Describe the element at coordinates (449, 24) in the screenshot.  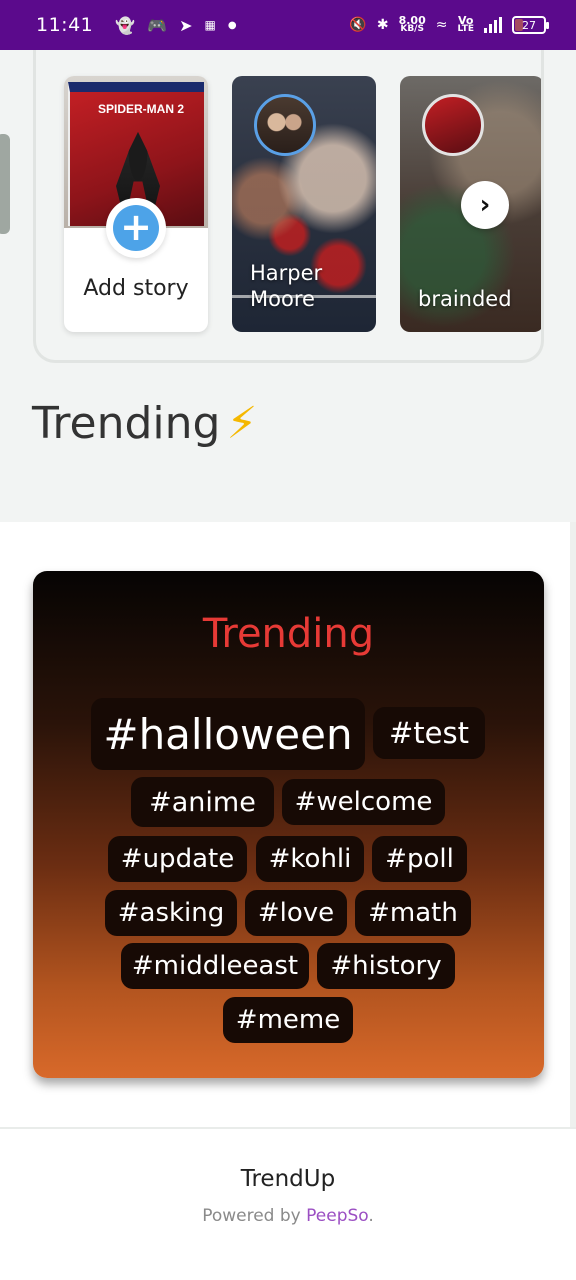
I see `system-icons: 🔇 ✱ 8.00 KB/S ≈ Vo LTE 27` at that location.